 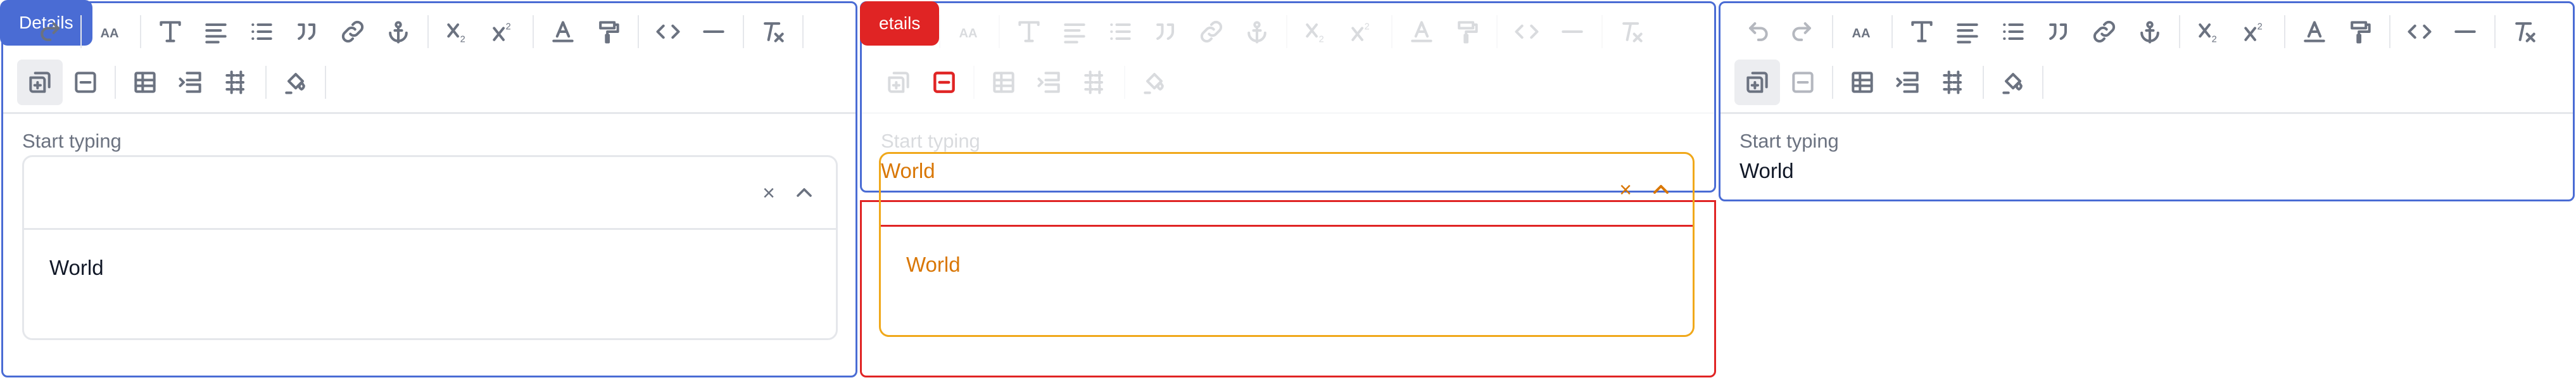 What do you see at coordinates (1766, 170) in the screenshot?
I see `field-value: World` at bounding box center [1766, 170].